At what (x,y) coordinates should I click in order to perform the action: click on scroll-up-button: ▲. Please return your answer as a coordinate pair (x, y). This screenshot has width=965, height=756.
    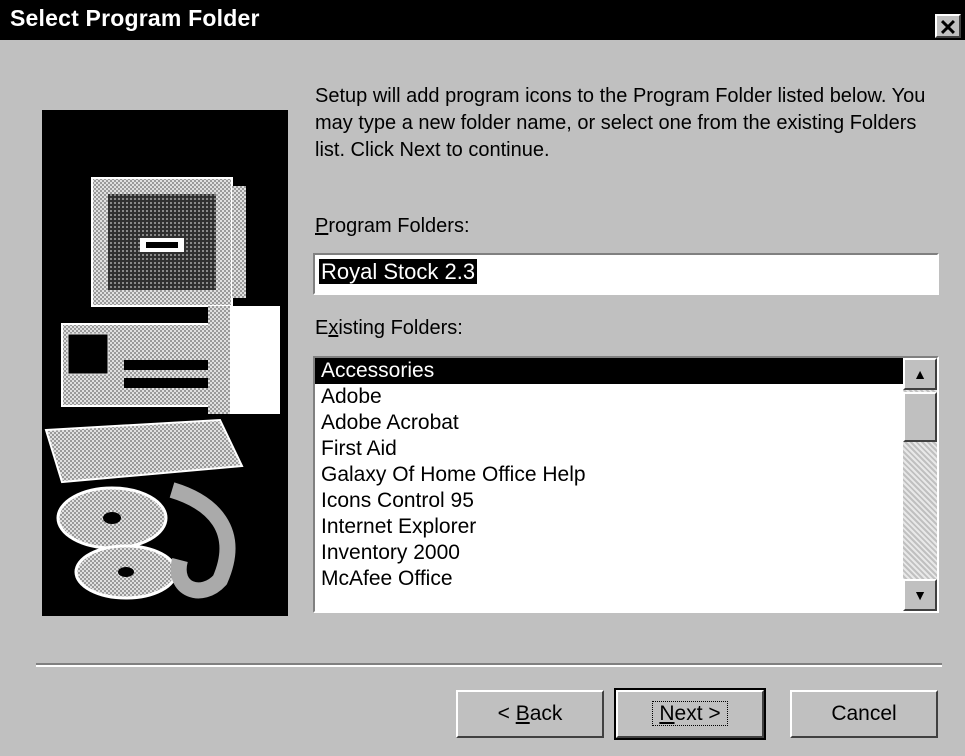
    Looking at the image, I should click on (920, 374).